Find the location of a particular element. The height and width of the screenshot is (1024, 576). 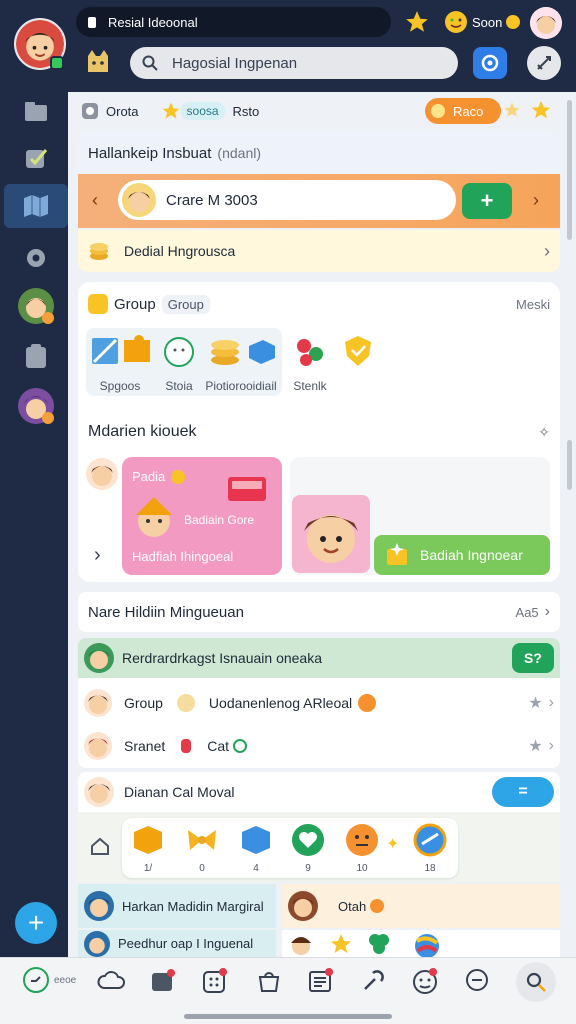

promo-pill: Raco is located at coordinates (463, 111).